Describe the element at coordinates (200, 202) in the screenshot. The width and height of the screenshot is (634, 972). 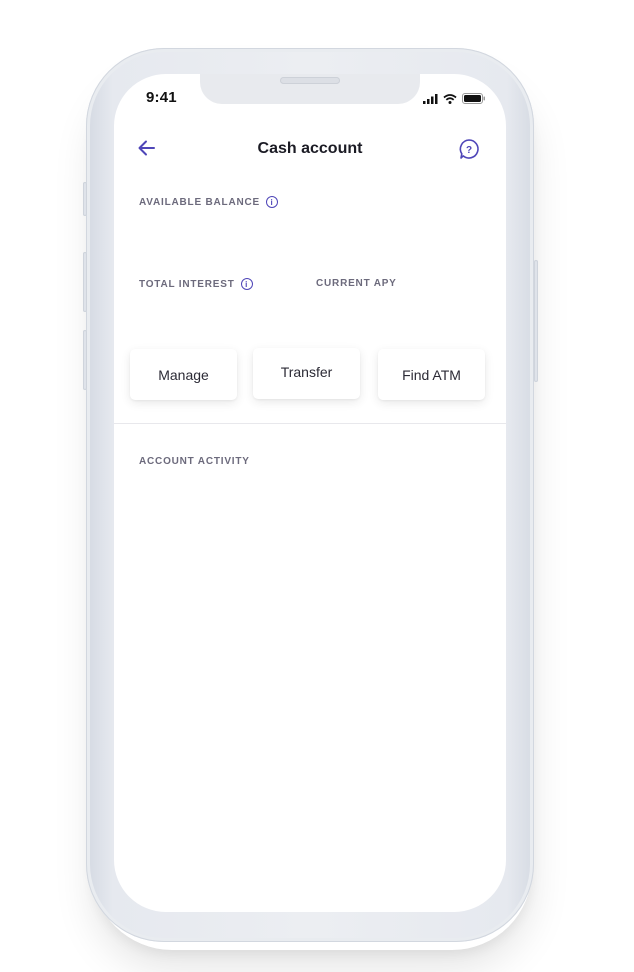
I see `available-balance-text: AVAILABLE BALANCE` at that location.